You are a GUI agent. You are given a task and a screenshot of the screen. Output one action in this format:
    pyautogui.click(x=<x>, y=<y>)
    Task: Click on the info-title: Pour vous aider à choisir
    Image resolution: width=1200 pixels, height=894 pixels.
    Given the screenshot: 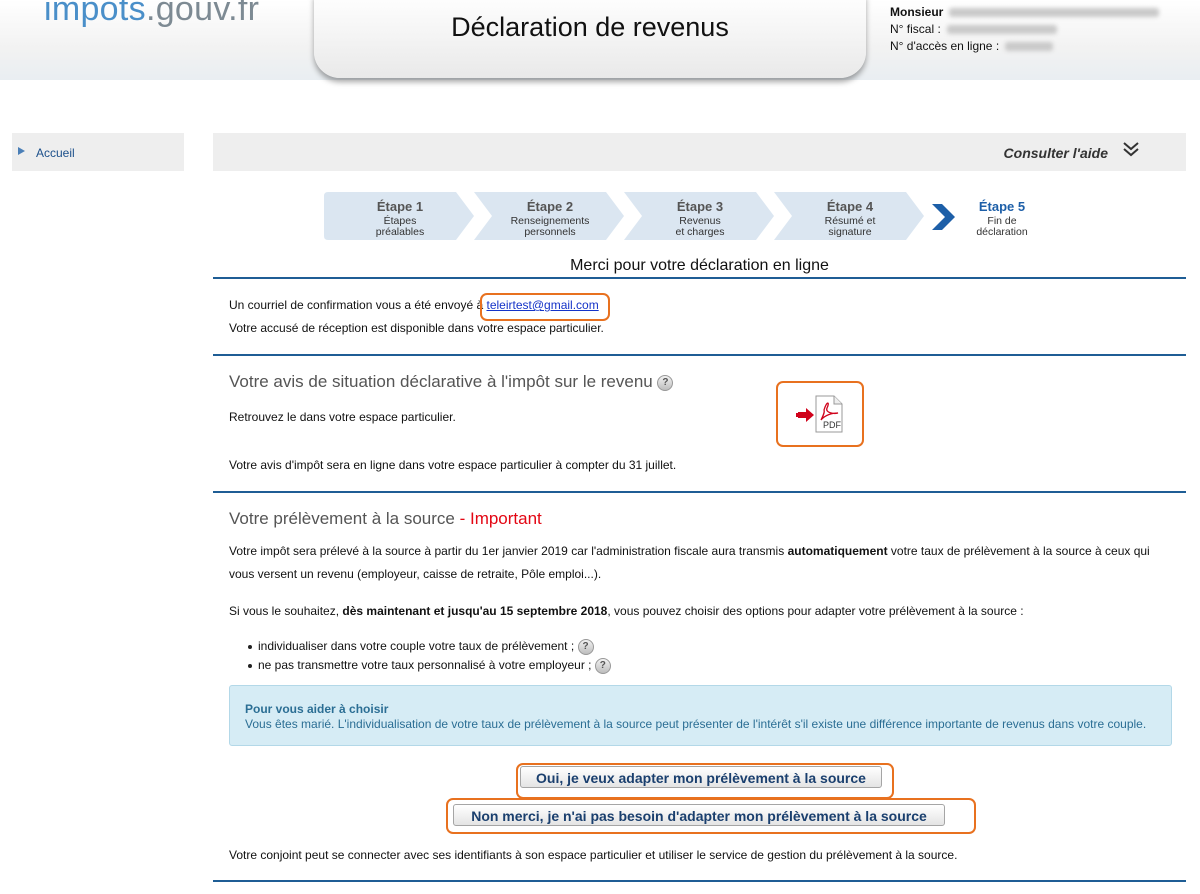 What is the action you would take?
    pyautogui.click(x=317, y=709)
    